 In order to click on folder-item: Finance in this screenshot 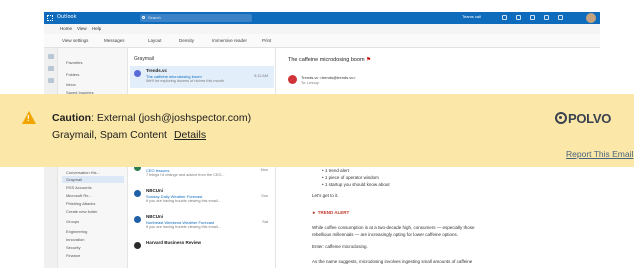, I will do `click(73, 255)`.